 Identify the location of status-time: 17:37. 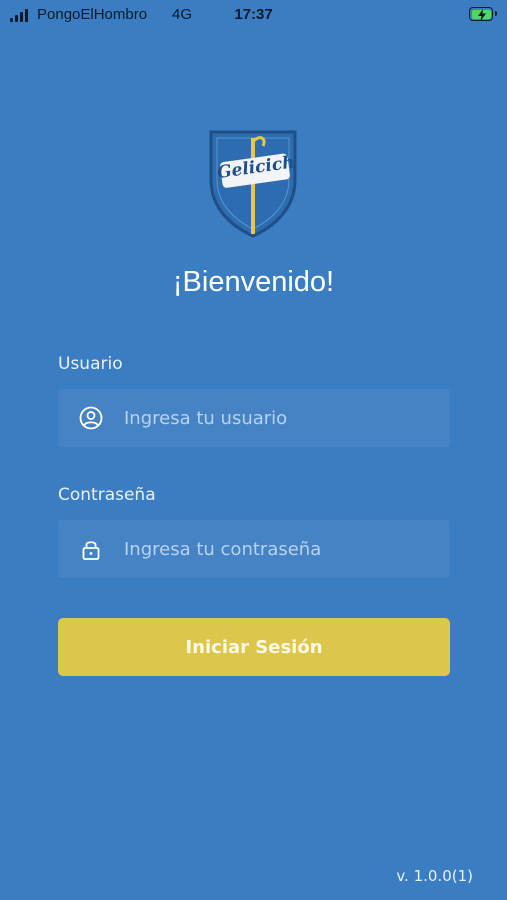
(253, 14).